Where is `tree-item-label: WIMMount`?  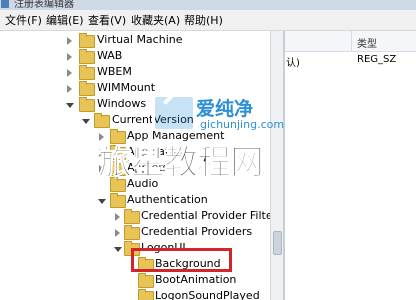 tree-item-label: WIMMount is located at coordinates (126, 87).